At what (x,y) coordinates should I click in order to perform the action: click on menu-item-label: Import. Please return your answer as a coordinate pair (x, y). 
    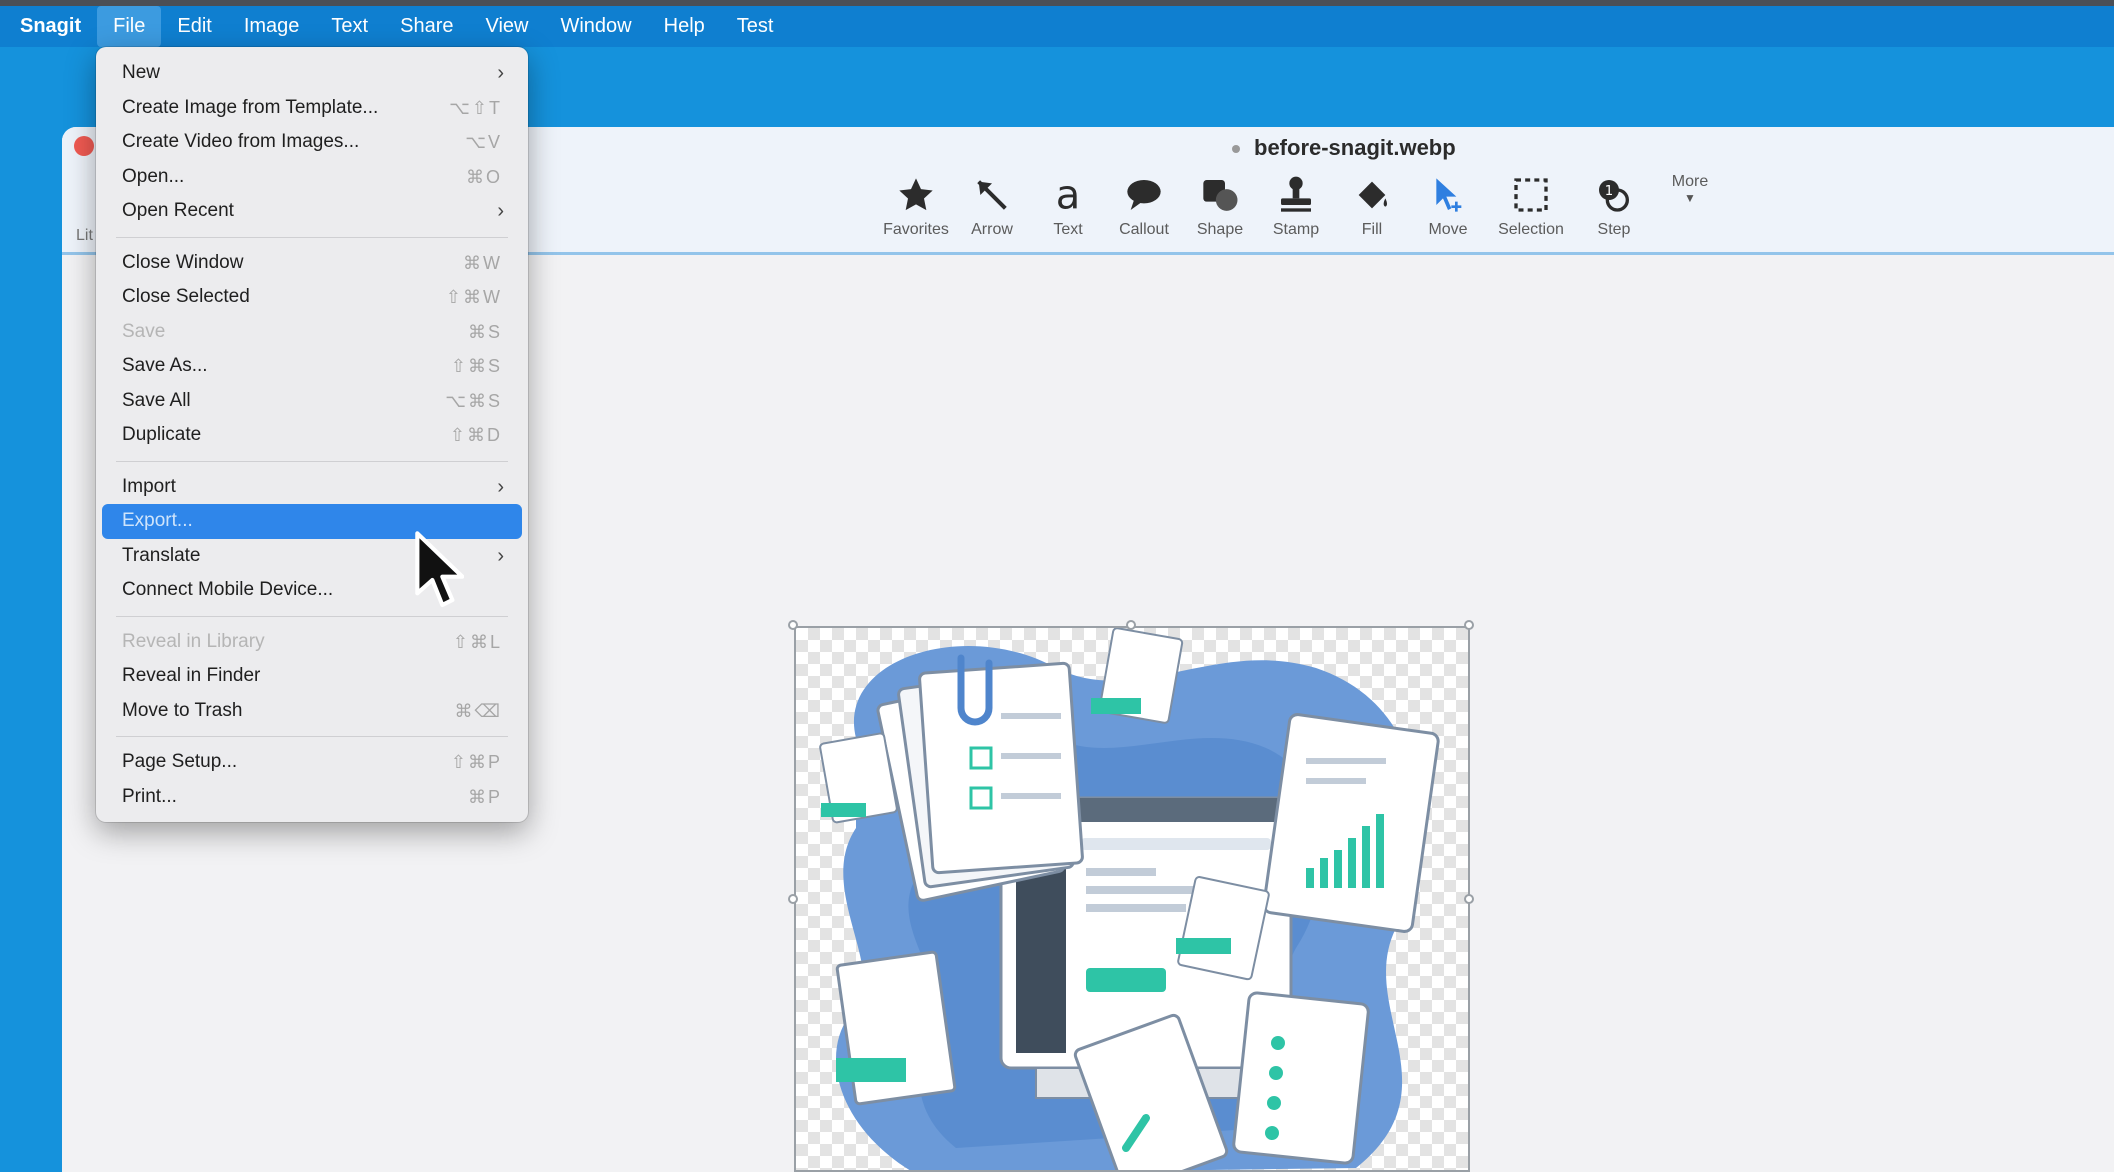
    Looking at the image, I should click on (149, 486).